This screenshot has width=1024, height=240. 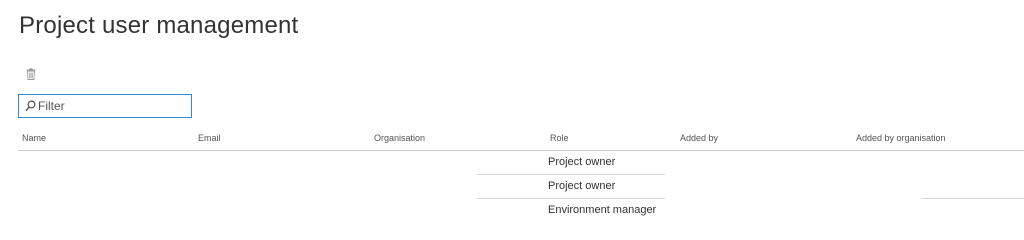 What do you see at coordinates (901, 138) in the screenshot?
I see `column-header-added-by-organisation: Added by organisation` at bounding box center [901, 138].